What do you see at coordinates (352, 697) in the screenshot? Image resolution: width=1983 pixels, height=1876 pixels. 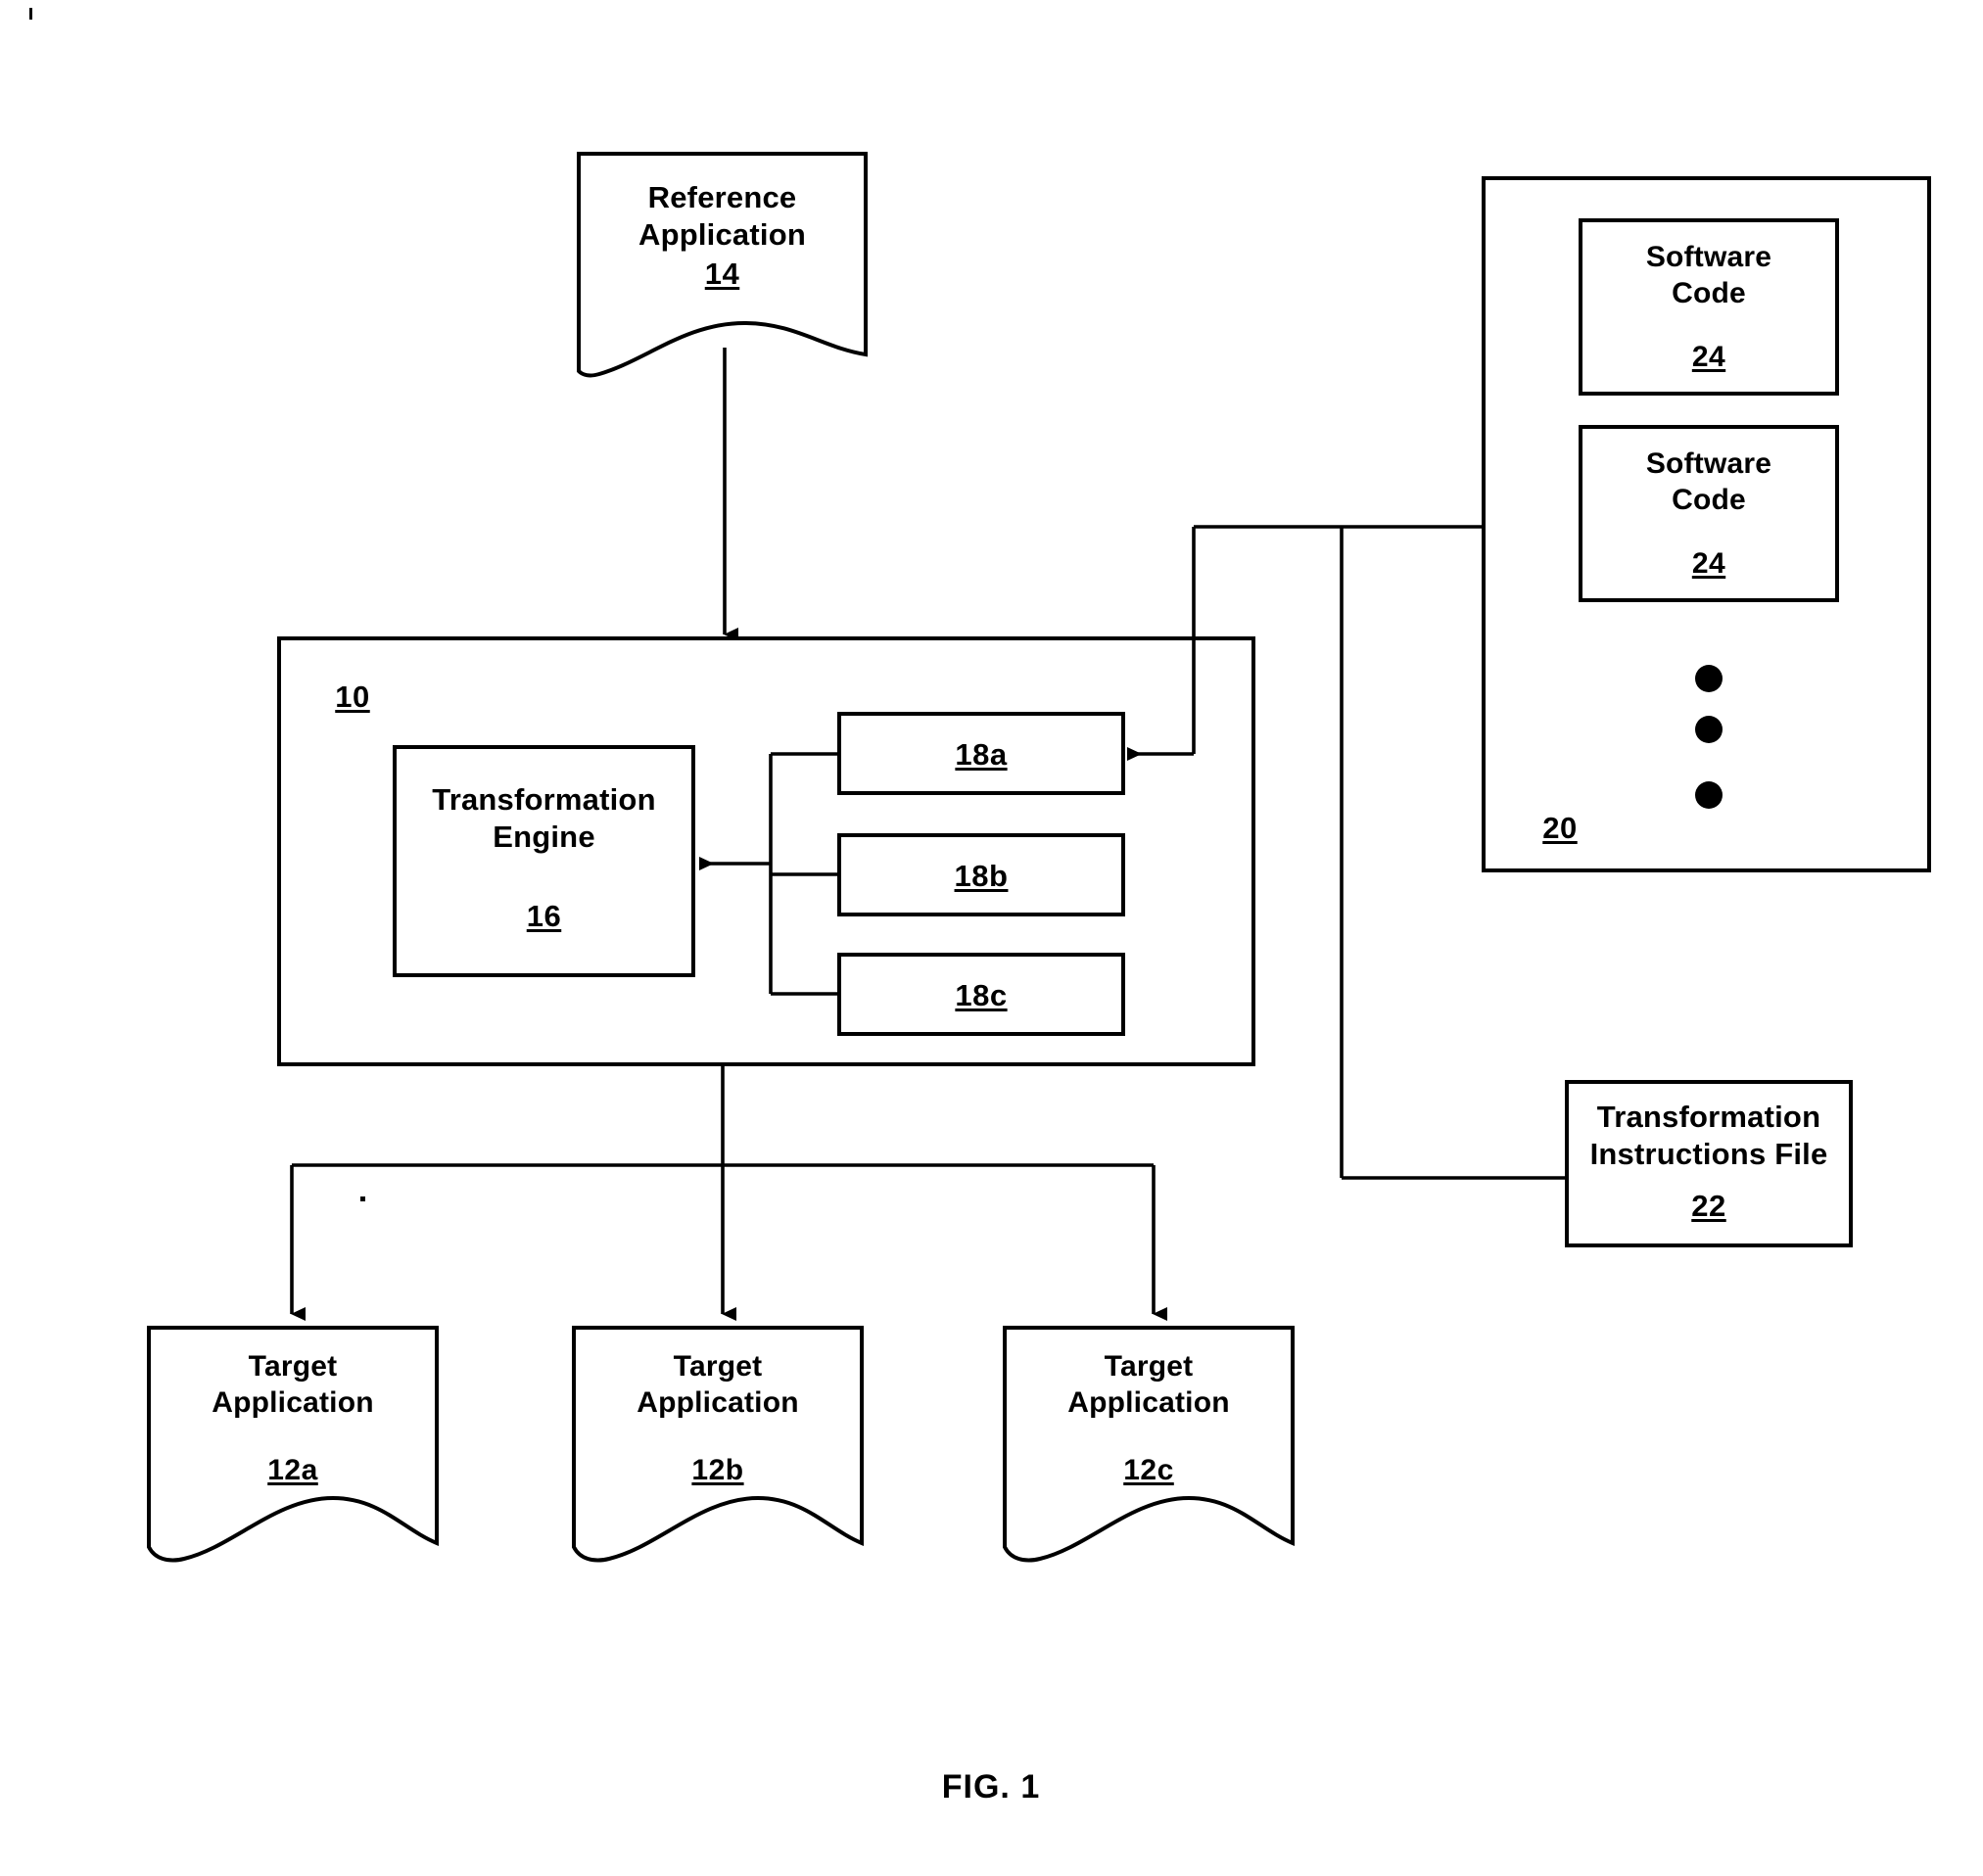 I see `system-ref: 10` at bounding box center [352, 697].